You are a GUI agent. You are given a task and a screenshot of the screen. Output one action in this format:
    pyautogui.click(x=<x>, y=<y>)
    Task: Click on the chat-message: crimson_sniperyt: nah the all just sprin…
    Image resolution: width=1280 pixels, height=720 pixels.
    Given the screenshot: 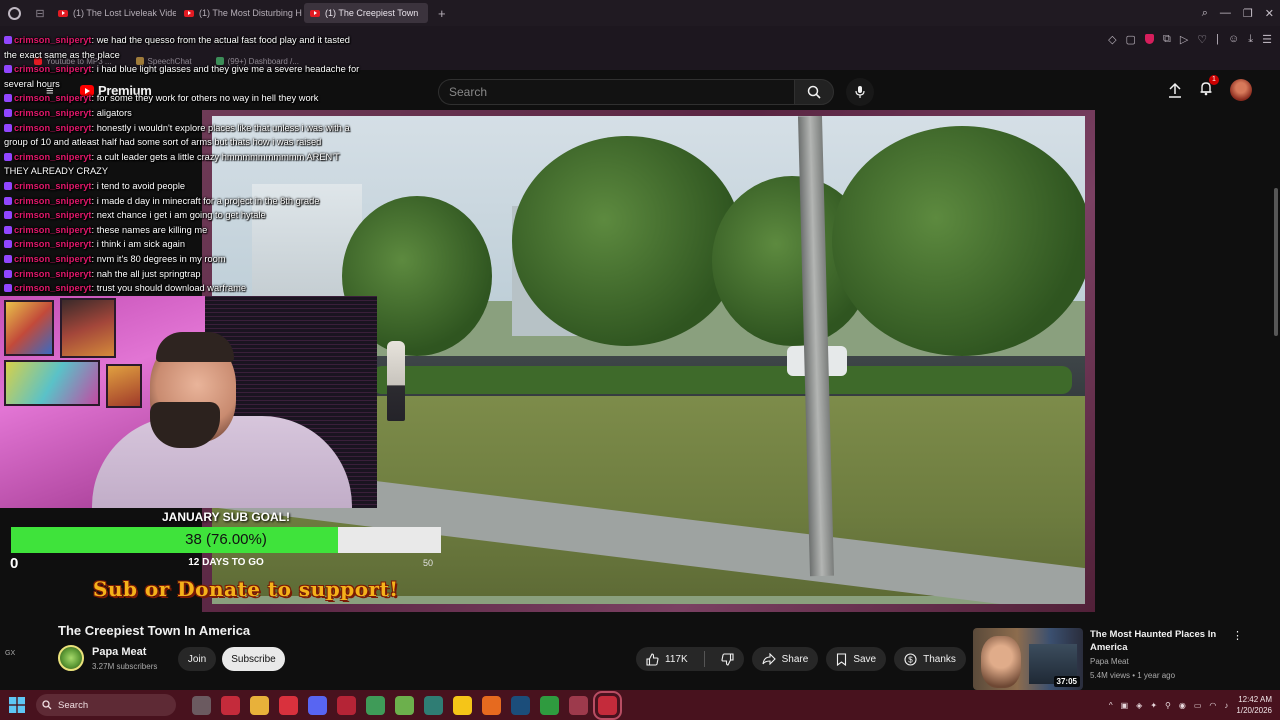 What is the action you would take?
    pyautogui.click(x=184, y=274)
    